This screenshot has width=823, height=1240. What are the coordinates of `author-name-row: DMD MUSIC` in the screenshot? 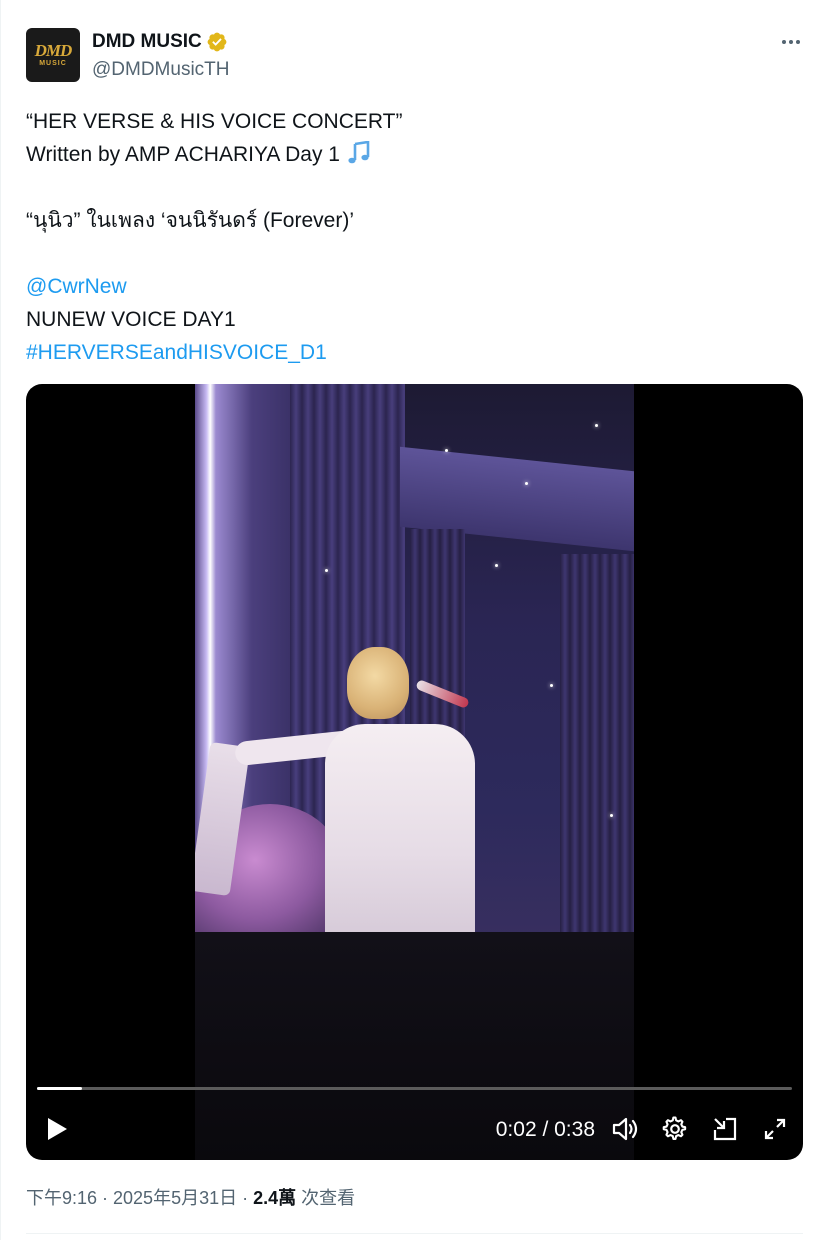 It's located at (160, 42).